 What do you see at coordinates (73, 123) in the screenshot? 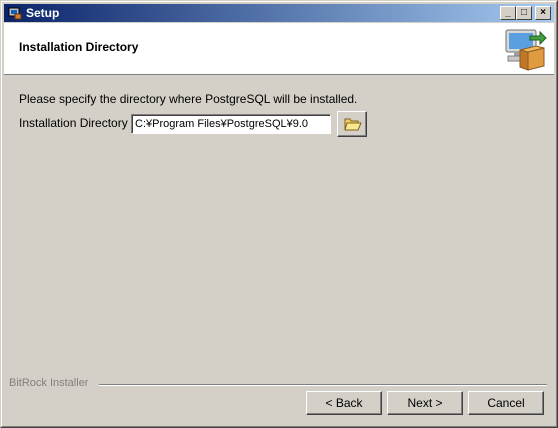
I see `installation-directory-label: Installation Directory` at bounding box center [73, 123].